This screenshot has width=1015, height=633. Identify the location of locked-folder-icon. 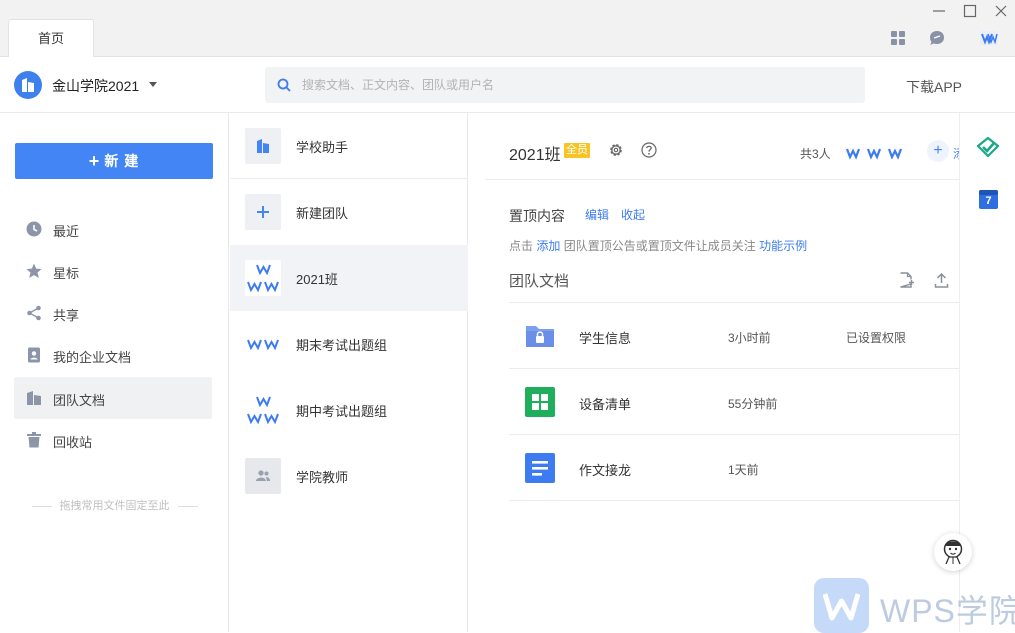
(540, 336).